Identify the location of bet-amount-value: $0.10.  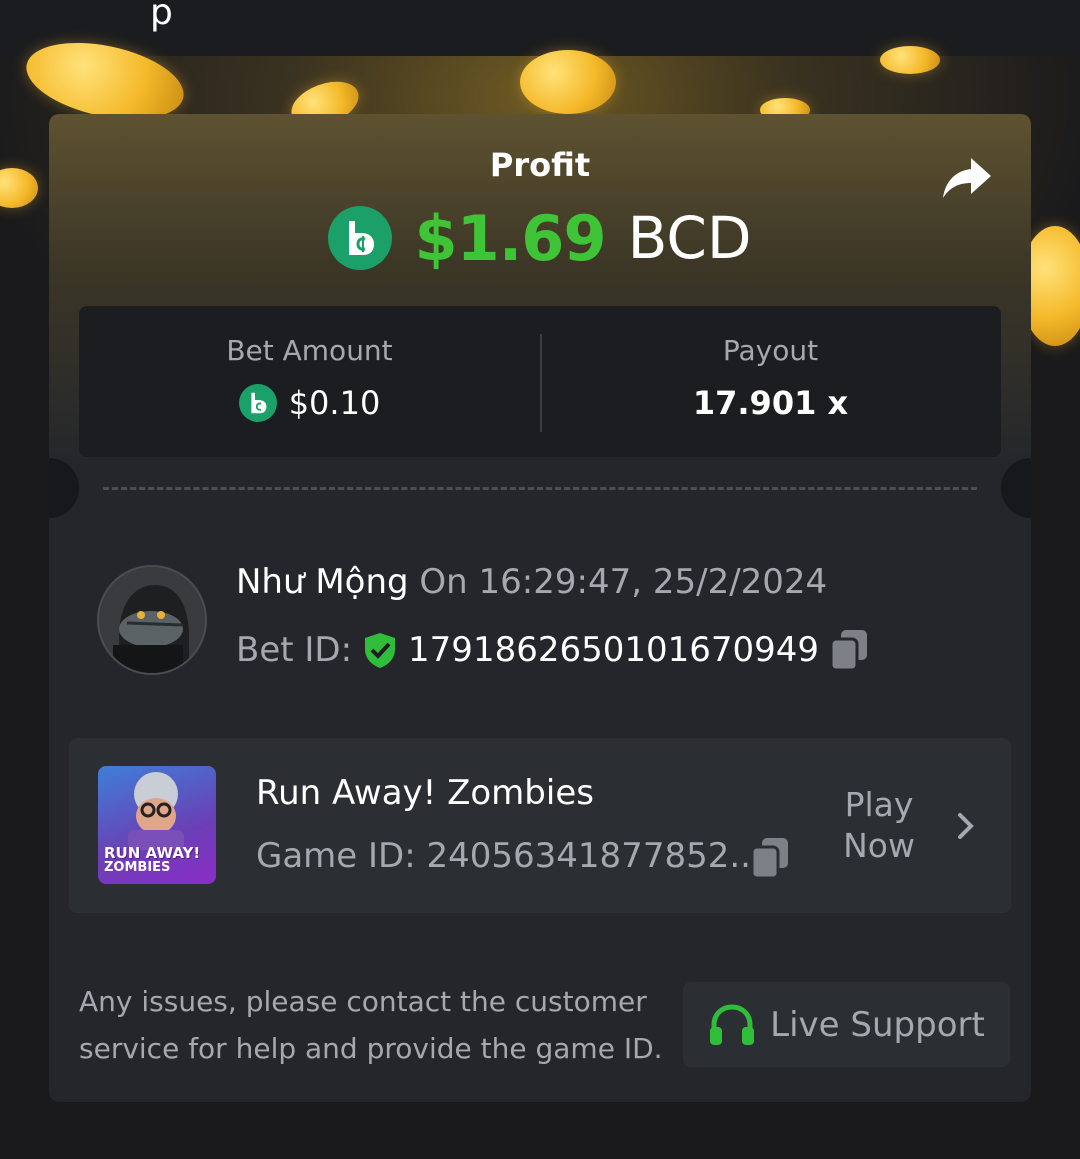
(334, 403).